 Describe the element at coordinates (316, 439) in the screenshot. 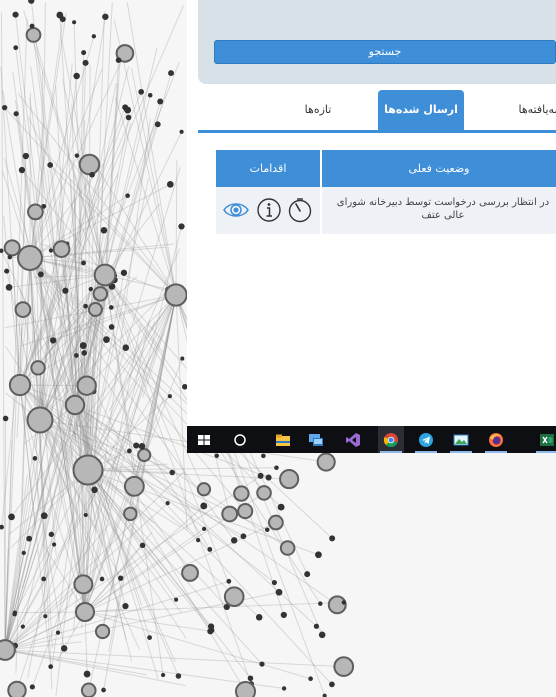

I see `remote-desktop-icon` at that location.